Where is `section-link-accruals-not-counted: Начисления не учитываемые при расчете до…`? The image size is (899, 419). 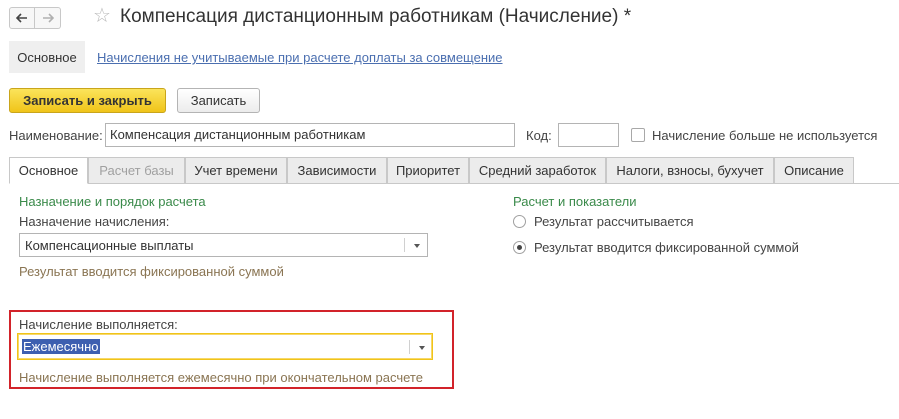
section-link-accruals-not-counted: Начисления не учитываемые при расчете до… is located at coordinates (300, 57).